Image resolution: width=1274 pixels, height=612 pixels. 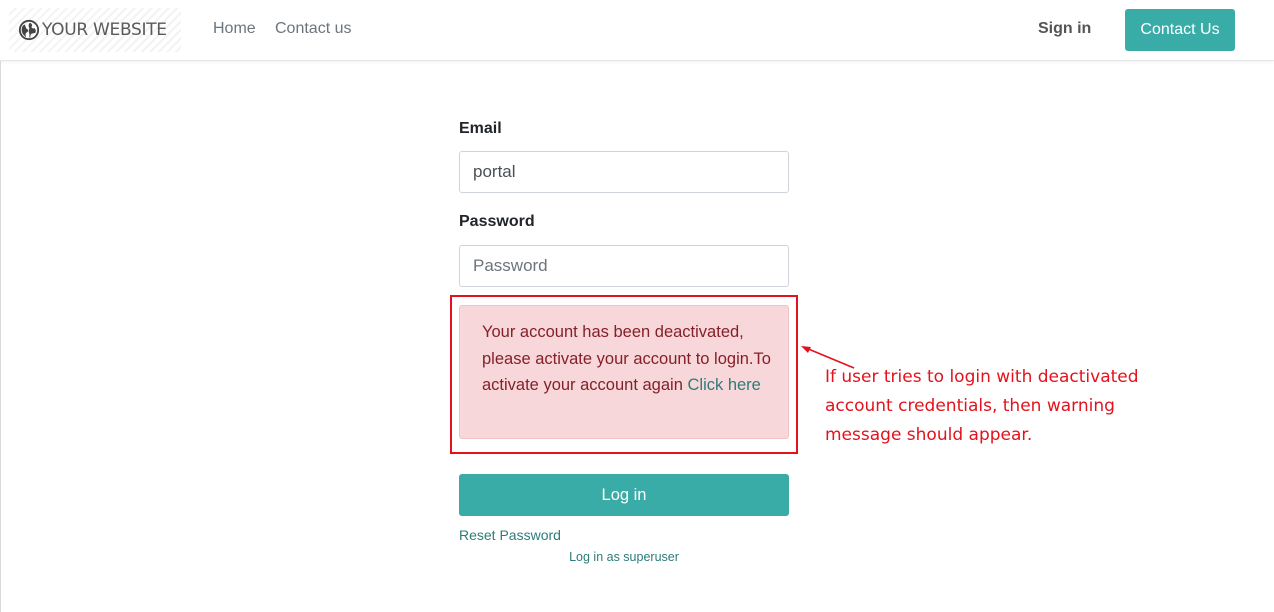 What do you see at coordinates (1180, 30) in the screenshot?
I see `contact-us-button: Contact Us` at bounding box center [1180, 30].